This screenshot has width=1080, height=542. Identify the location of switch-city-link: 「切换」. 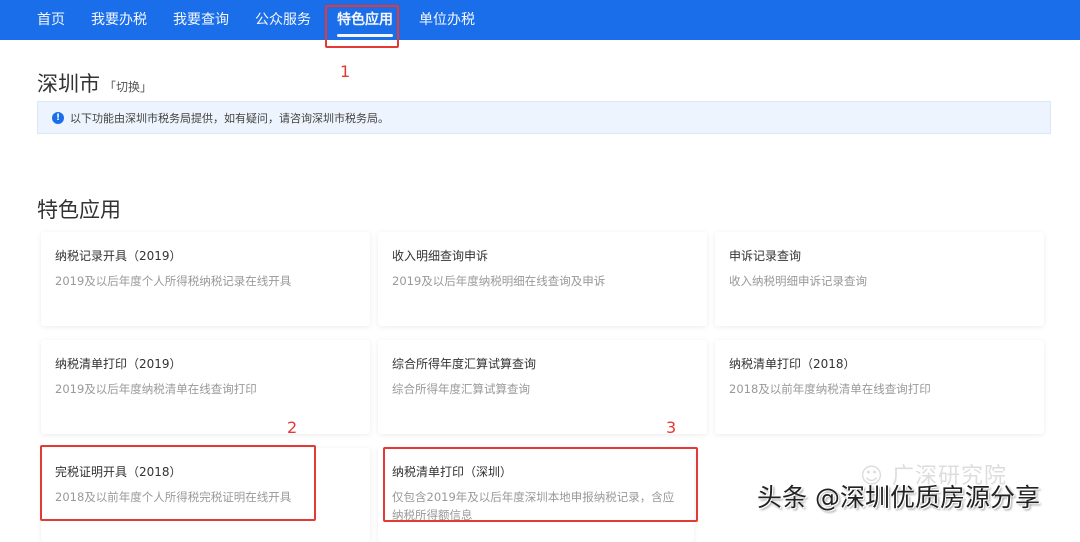
(128, 86).